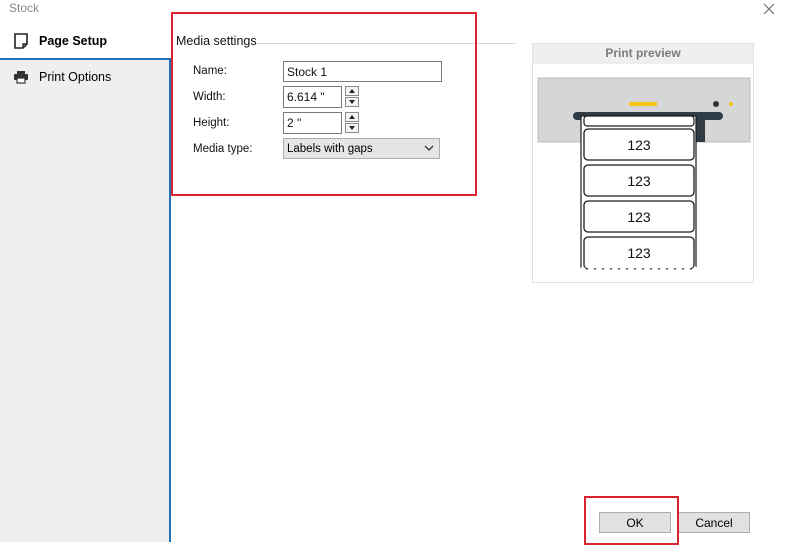 This screenshot has width=795, height=558. I want to click on media-type-select: Labels with gaps, so click(361, 148).